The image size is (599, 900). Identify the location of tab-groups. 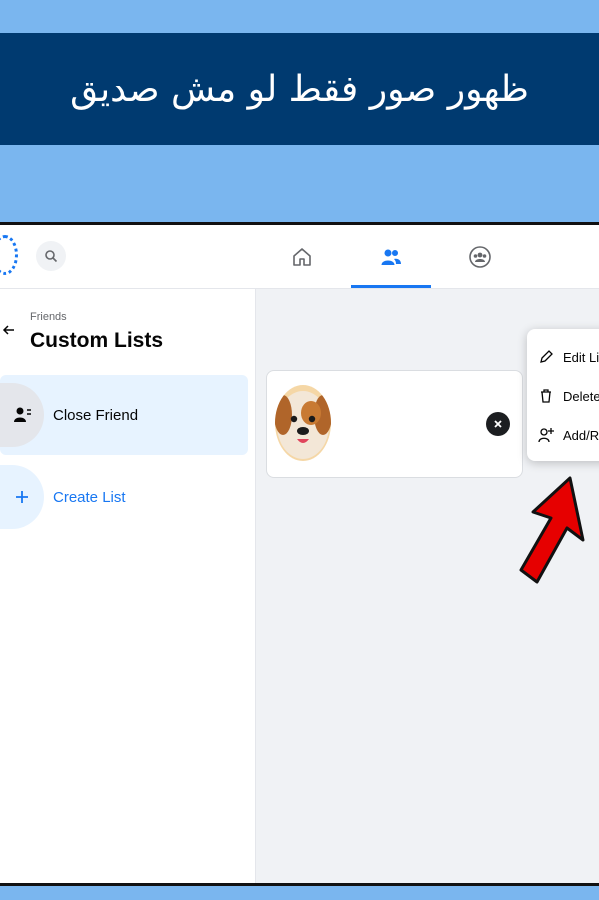
(480, 256).